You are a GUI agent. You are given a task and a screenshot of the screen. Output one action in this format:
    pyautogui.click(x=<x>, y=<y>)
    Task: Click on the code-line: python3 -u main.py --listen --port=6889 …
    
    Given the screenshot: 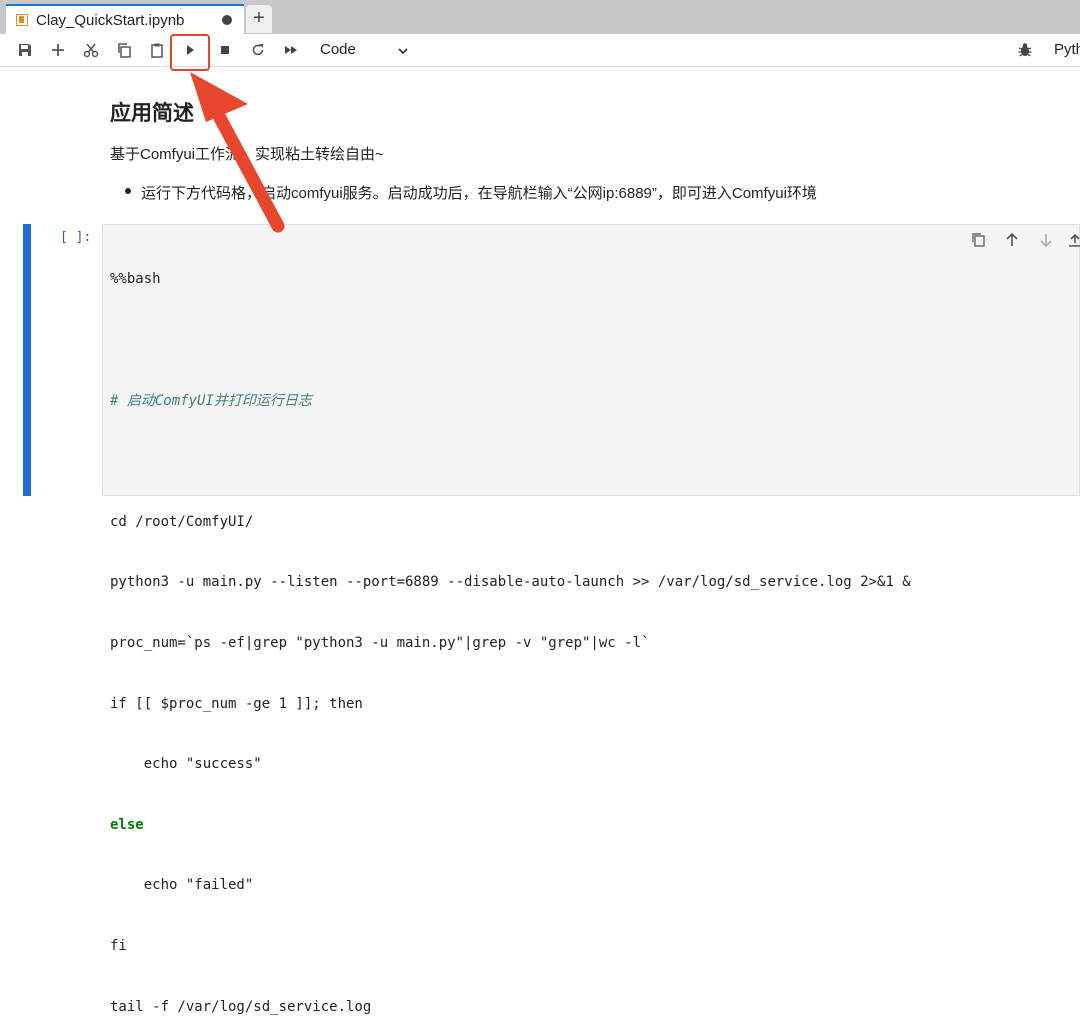 What is the action you would take?
    pyautogui.click(x=510, y=582)
    